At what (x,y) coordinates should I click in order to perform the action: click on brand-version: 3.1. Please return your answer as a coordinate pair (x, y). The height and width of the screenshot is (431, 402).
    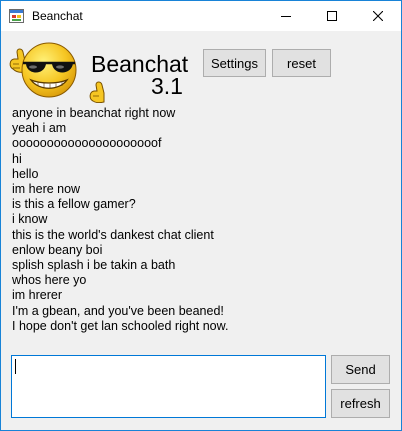
    Looking at the image, I should click on (167, 86).